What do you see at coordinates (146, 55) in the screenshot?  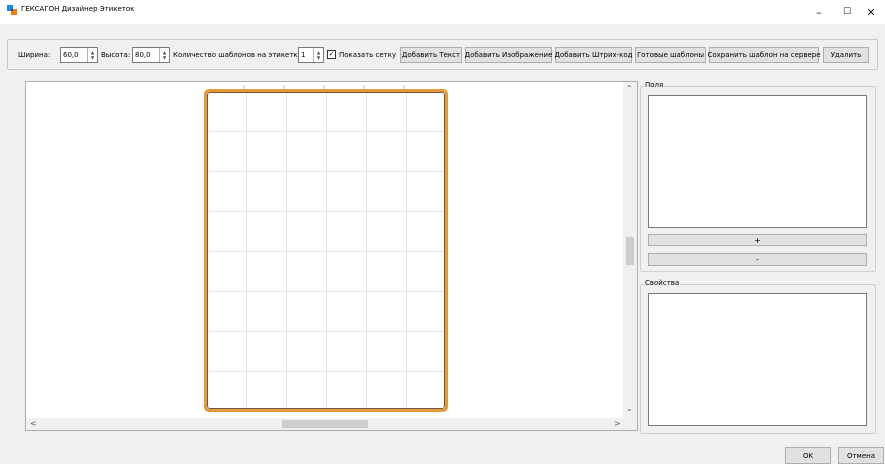 I see `height-value: 80,0` at bounding box center [146, 55].